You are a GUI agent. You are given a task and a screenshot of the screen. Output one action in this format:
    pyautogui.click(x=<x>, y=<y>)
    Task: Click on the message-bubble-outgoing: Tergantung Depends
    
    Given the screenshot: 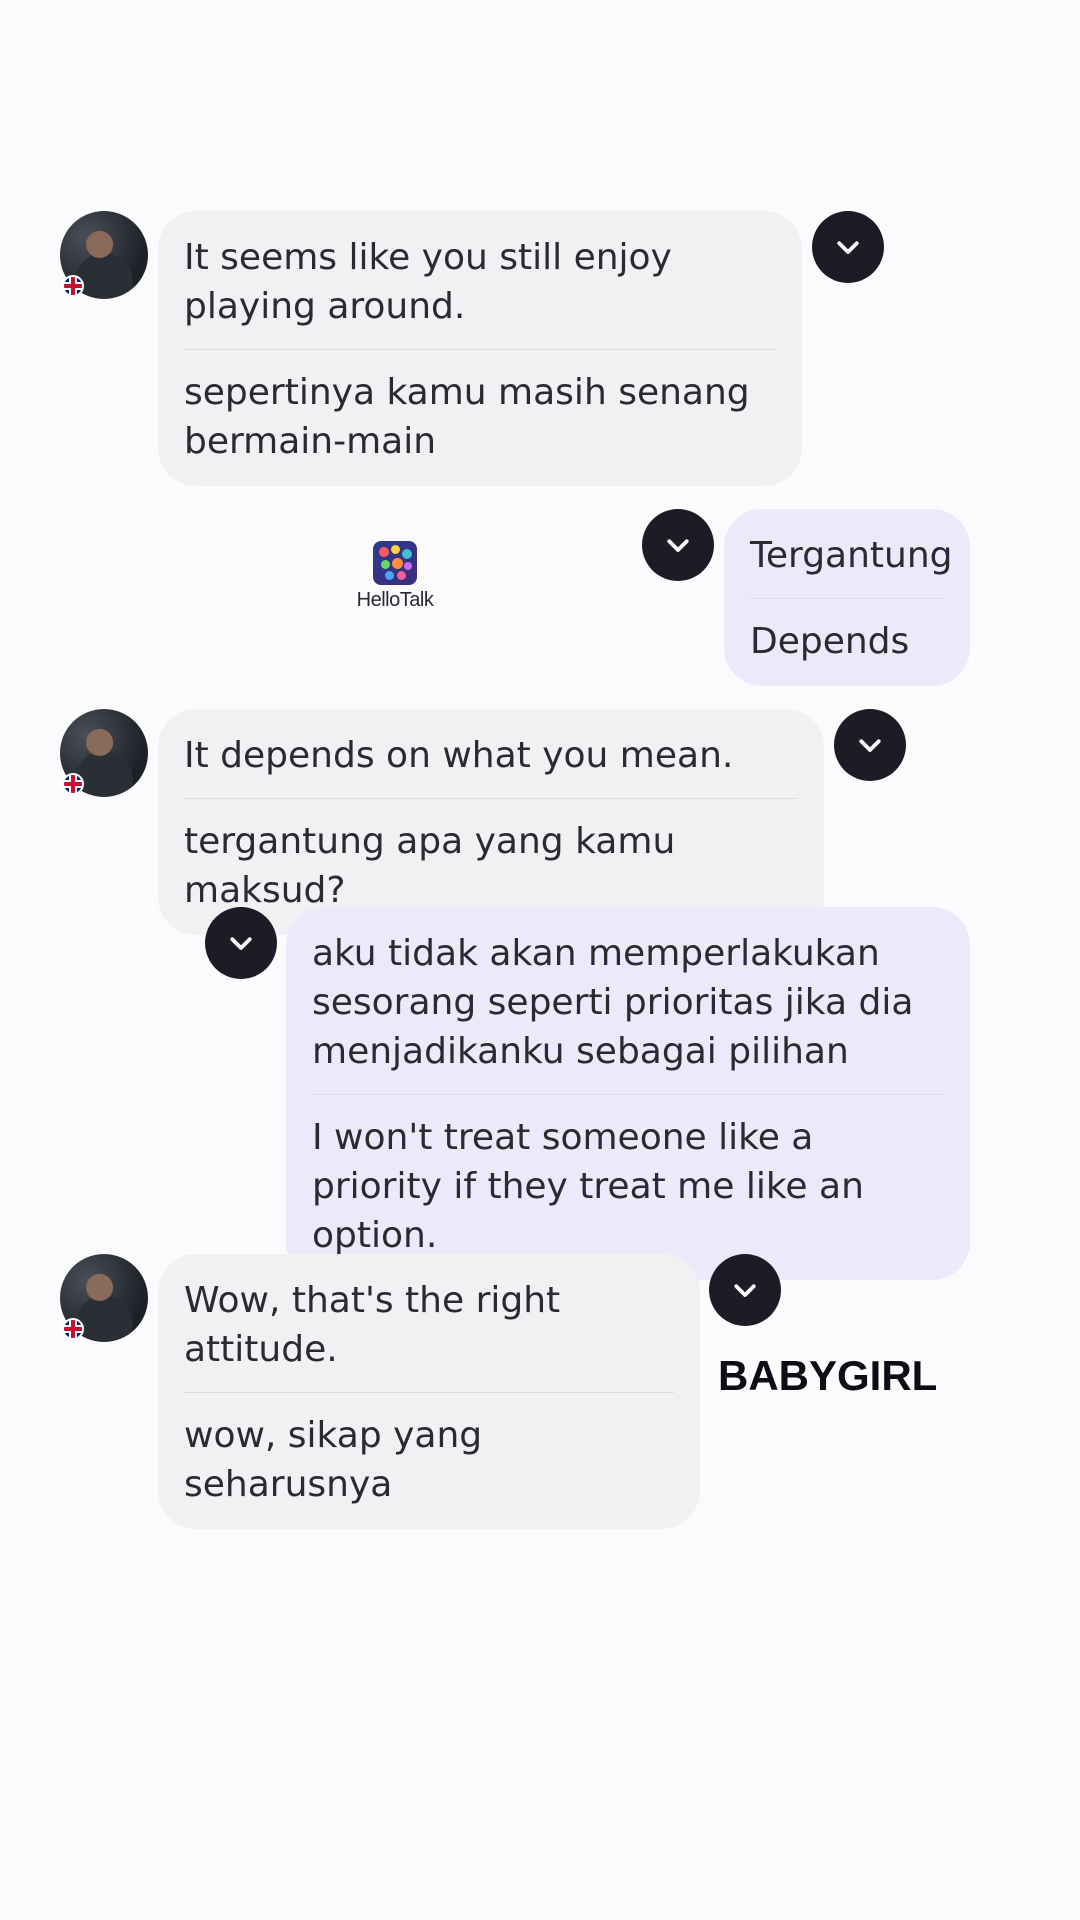 What is the action you would take?
    pyautogui.click(x=847, y=597)
    